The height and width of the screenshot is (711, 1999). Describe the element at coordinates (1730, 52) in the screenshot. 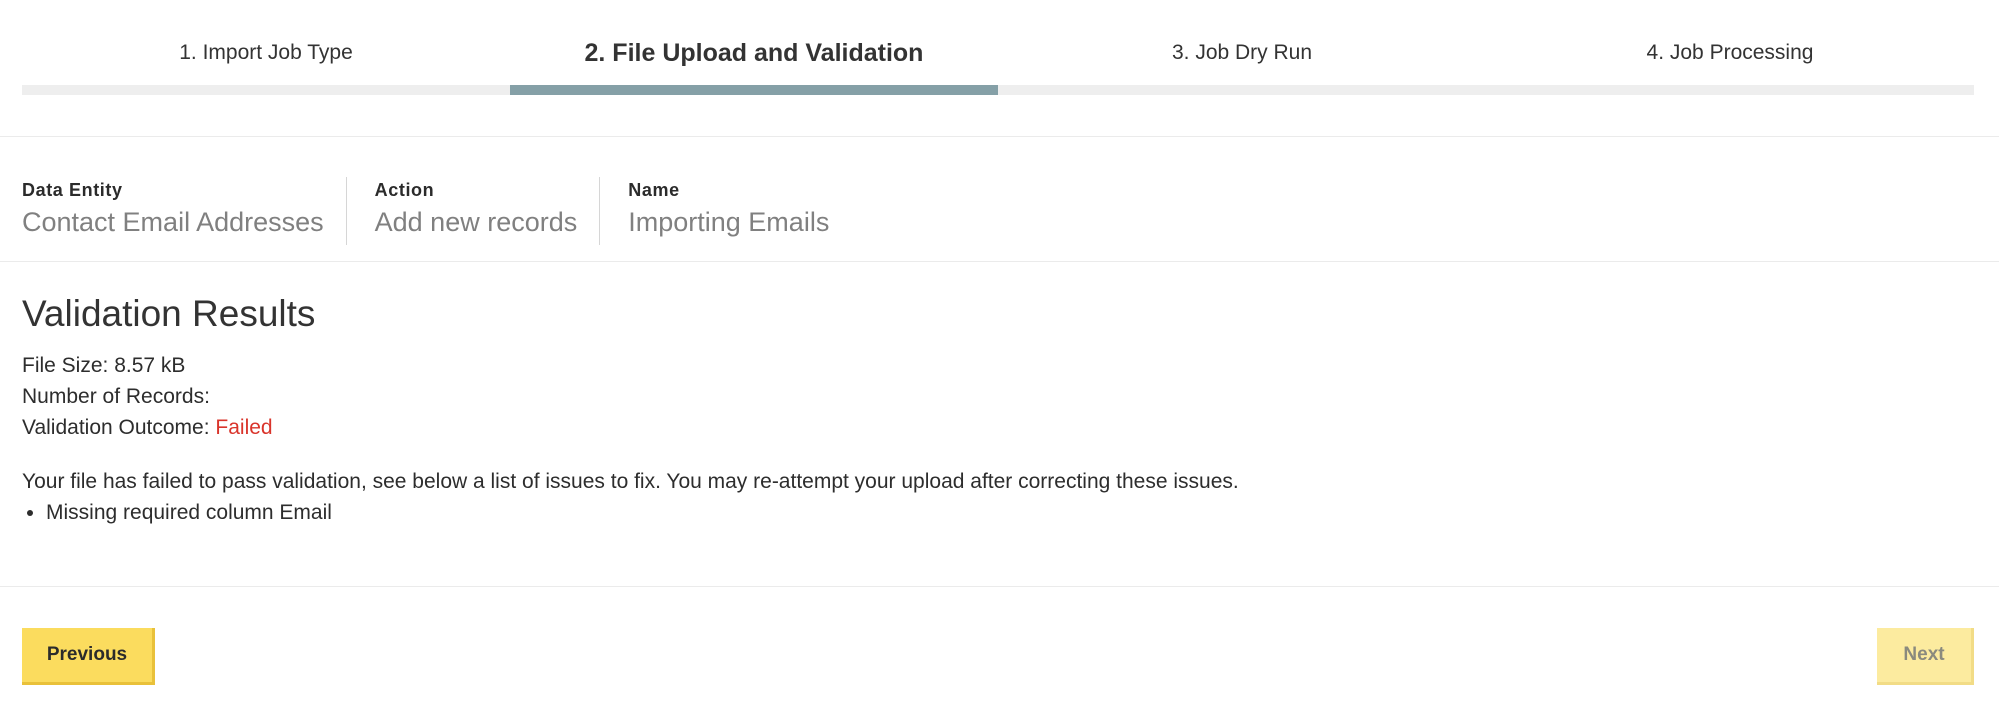

I see `step-label: 4. Job Processing` at that location.